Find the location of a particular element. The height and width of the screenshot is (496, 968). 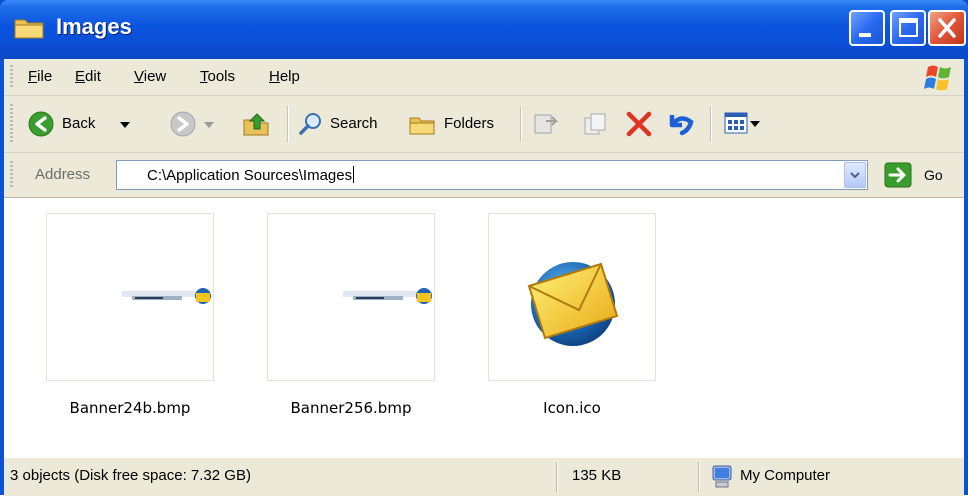

views-button is located at coordinates (743, 124).